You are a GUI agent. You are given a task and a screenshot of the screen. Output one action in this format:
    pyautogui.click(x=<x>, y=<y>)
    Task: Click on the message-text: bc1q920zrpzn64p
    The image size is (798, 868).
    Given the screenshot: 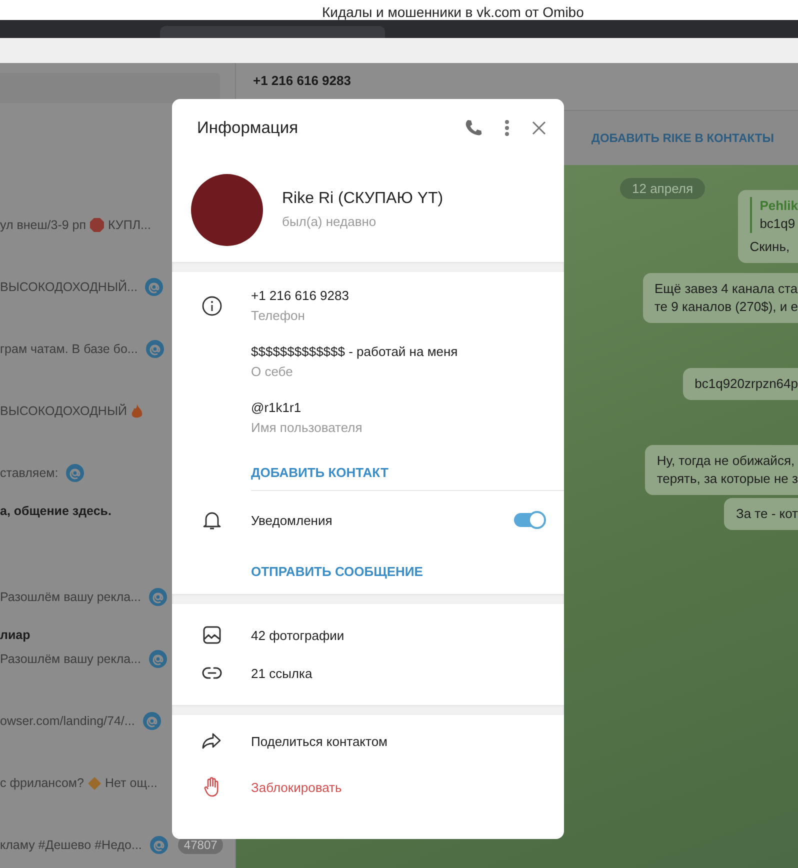 What is the action you would take?
    pyautogui.click(x=746, y=384)
    